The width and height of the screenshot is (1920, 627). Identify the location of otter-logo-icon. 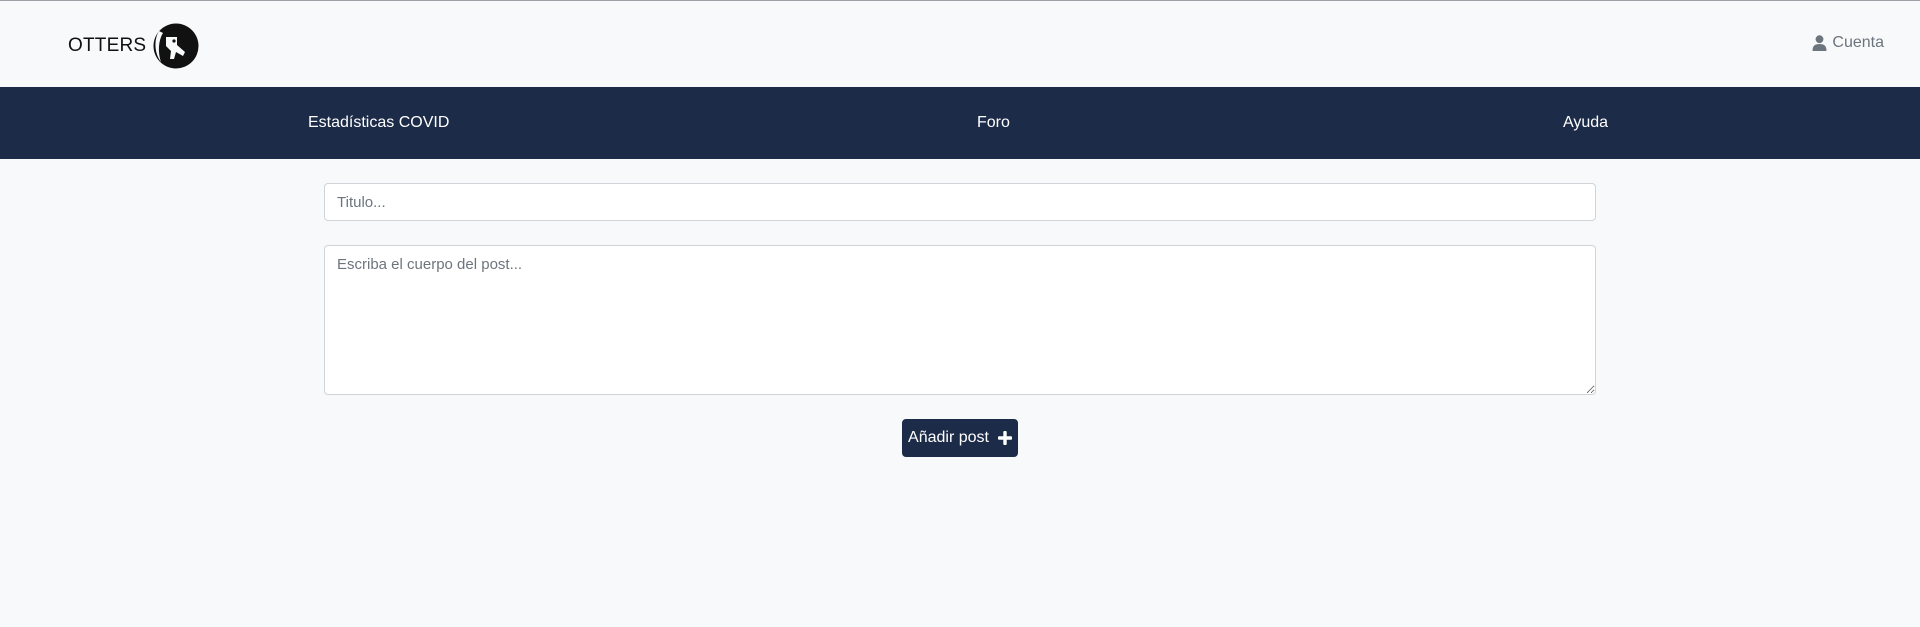
(176, 46).